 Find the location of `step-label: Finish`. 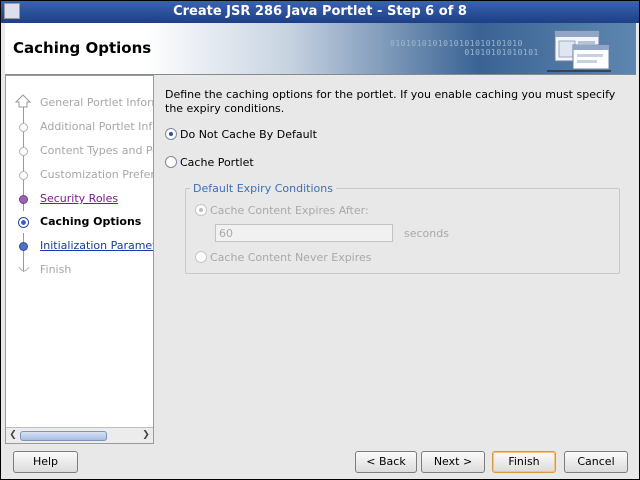

step-label: Finish is located at coordinates (56, 269).